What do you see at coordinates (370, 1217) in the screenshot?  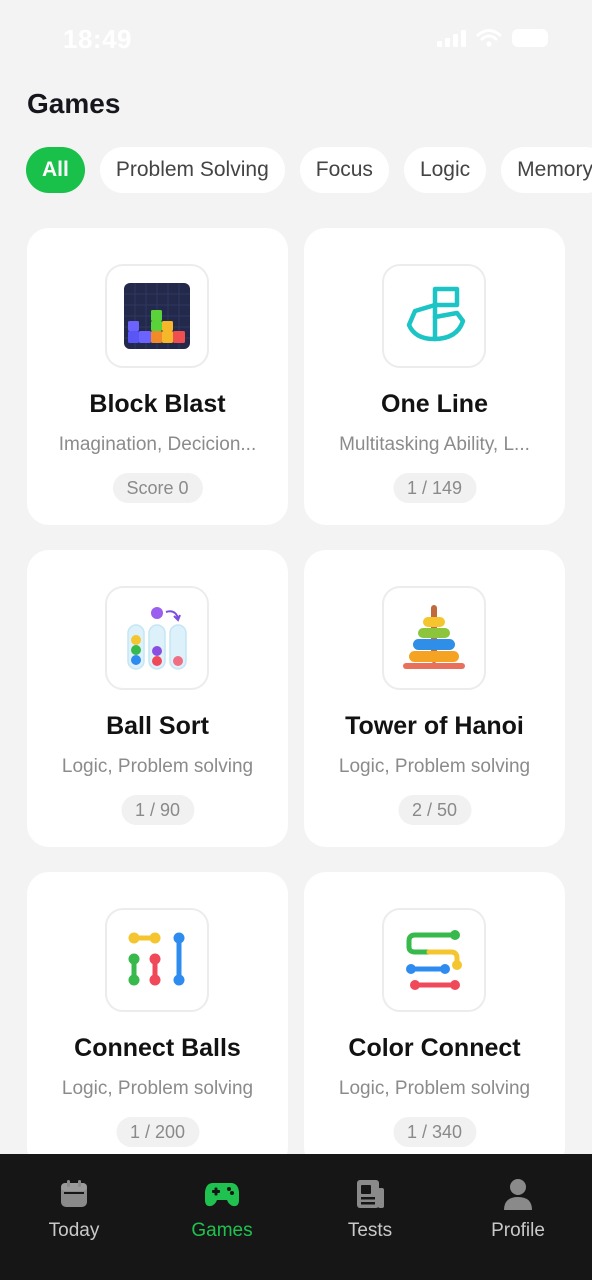 I see `nav-item-tests: Tests` at bounding box center [370, 1217].